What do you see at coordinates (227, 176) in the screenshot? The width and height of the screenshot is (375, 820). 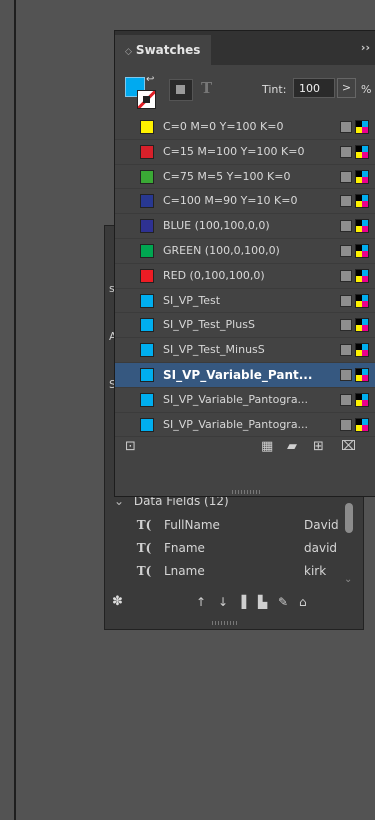 I see `swatch-name: C=75 M=5 Y=100 K=0` at bounding box center [227, 176].